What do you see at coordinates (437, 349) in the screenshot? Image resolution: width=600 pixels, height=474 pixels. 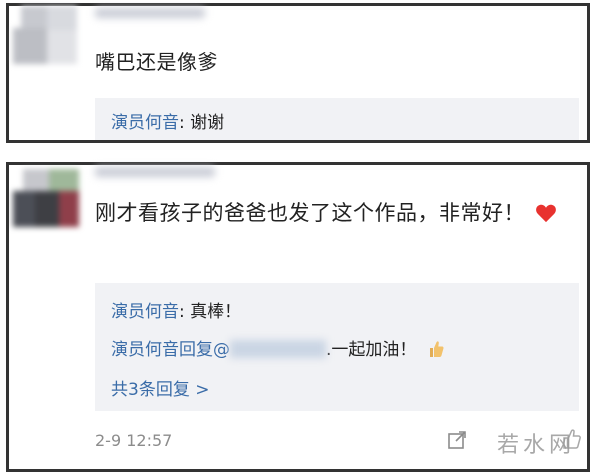 I see `thumbs-up-icon` at bounding box center [437, 349].